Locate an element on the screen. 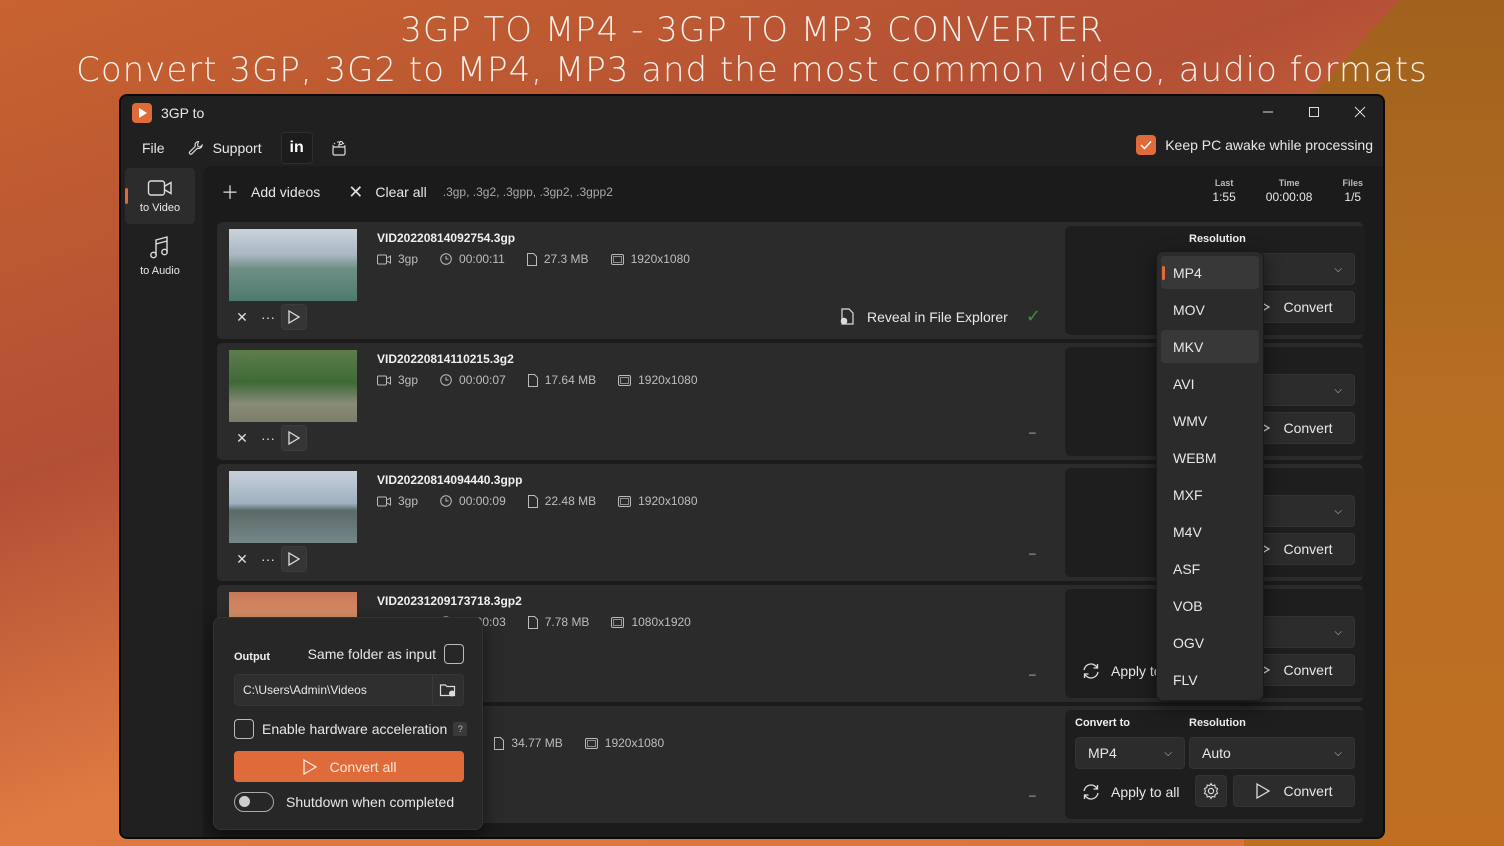 The image size is (1504, 846). settings-button is located at coordinates (1211, 791).